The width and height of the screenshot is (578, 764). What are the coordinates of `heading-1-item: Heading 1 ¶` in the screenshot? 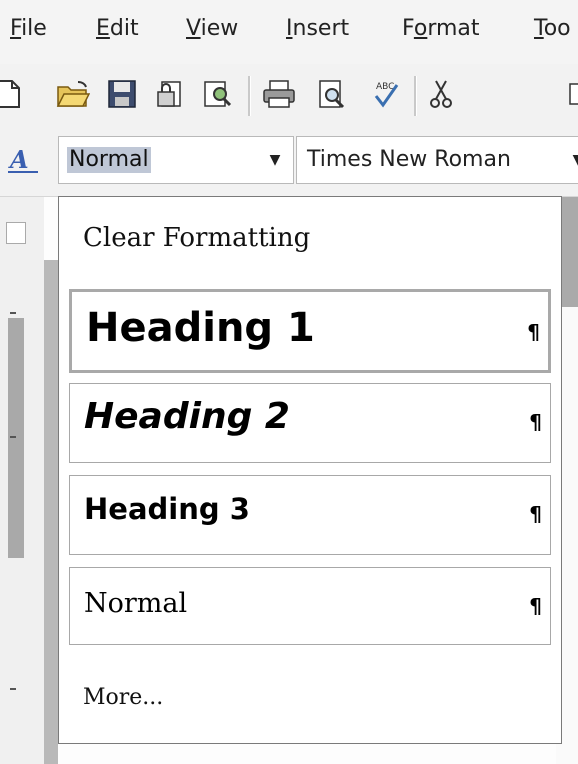 It's located at (310, 331).